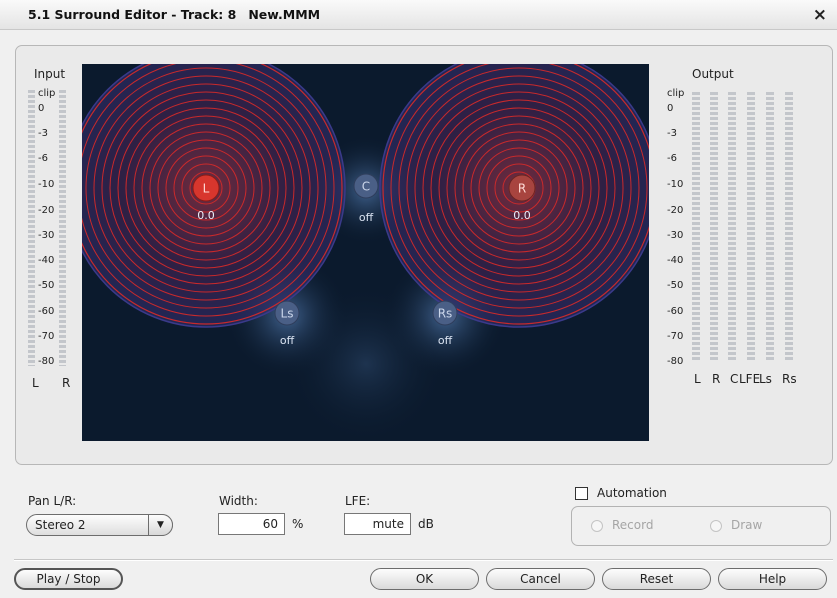 This screenshot has height=598, width=837. I want to click on automation-checkbox, so click(581, 493).